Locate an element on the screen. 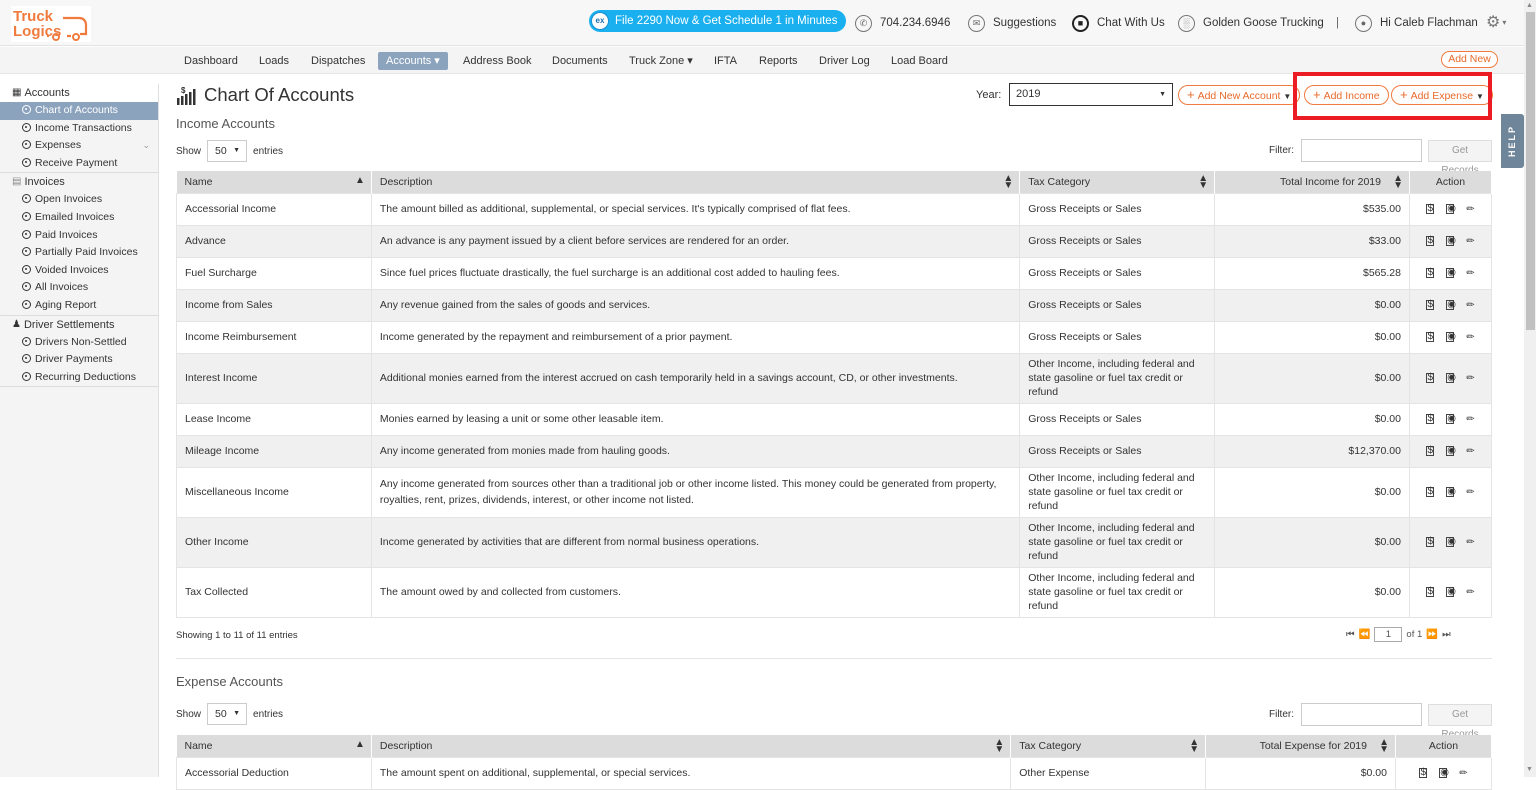 This screenshot has height=790, width=1536. nav-loads: Loads is located at coordinates (274, 61).